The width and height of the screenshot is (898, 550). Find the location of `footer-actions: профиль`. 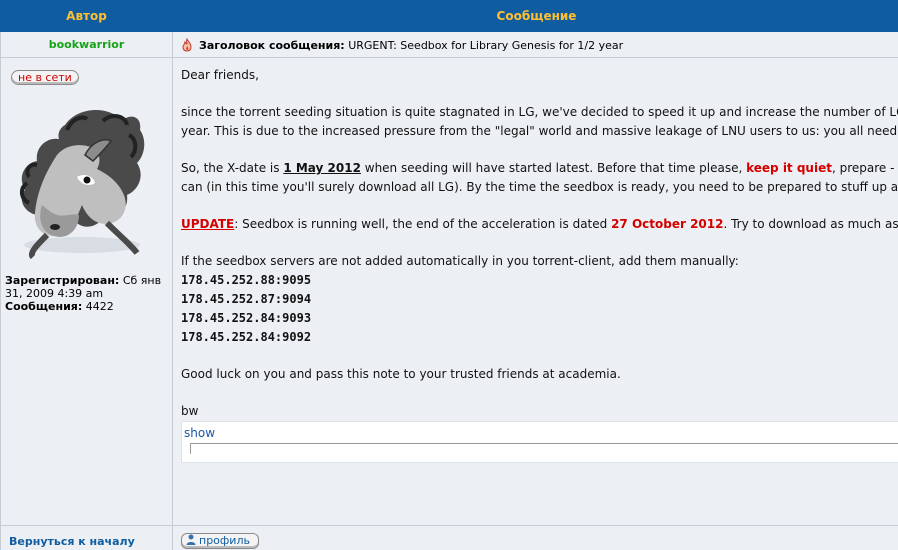

footer-actions: профиль is located at coordinates (535, 537).